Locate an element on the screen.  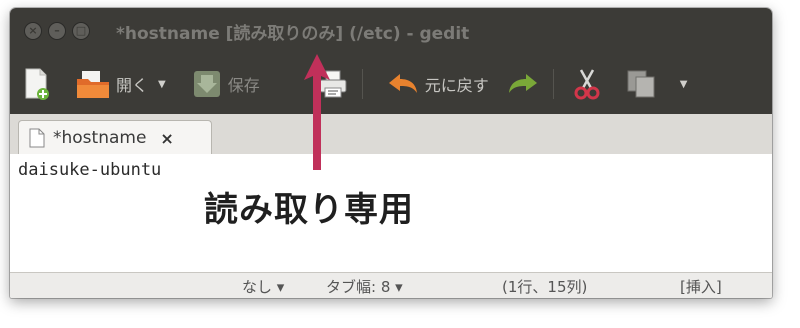
undo-button: 元に戻す is located at coordinates (438, 84).